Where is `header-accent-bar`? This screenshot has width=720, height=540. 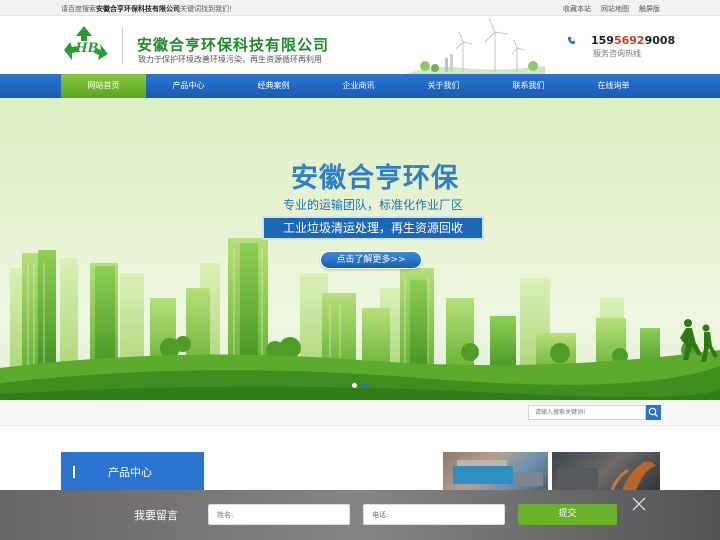
header-accent-bar is located at coordinates (74, 472).